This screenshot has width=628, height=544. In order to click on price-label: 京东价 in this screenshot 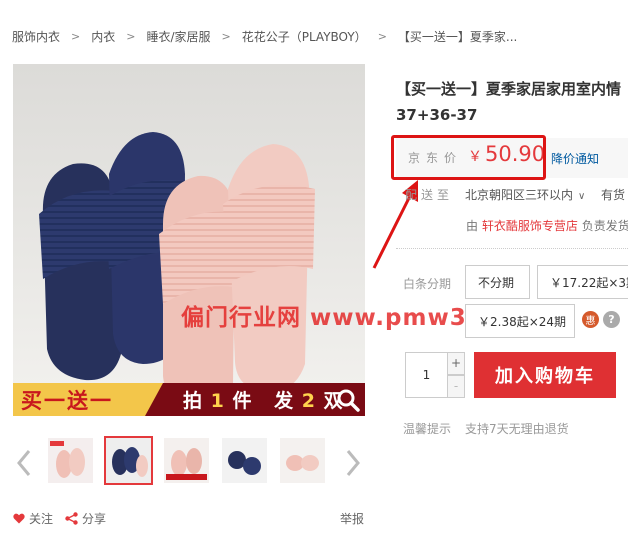, I will do `click(435, 158)`.